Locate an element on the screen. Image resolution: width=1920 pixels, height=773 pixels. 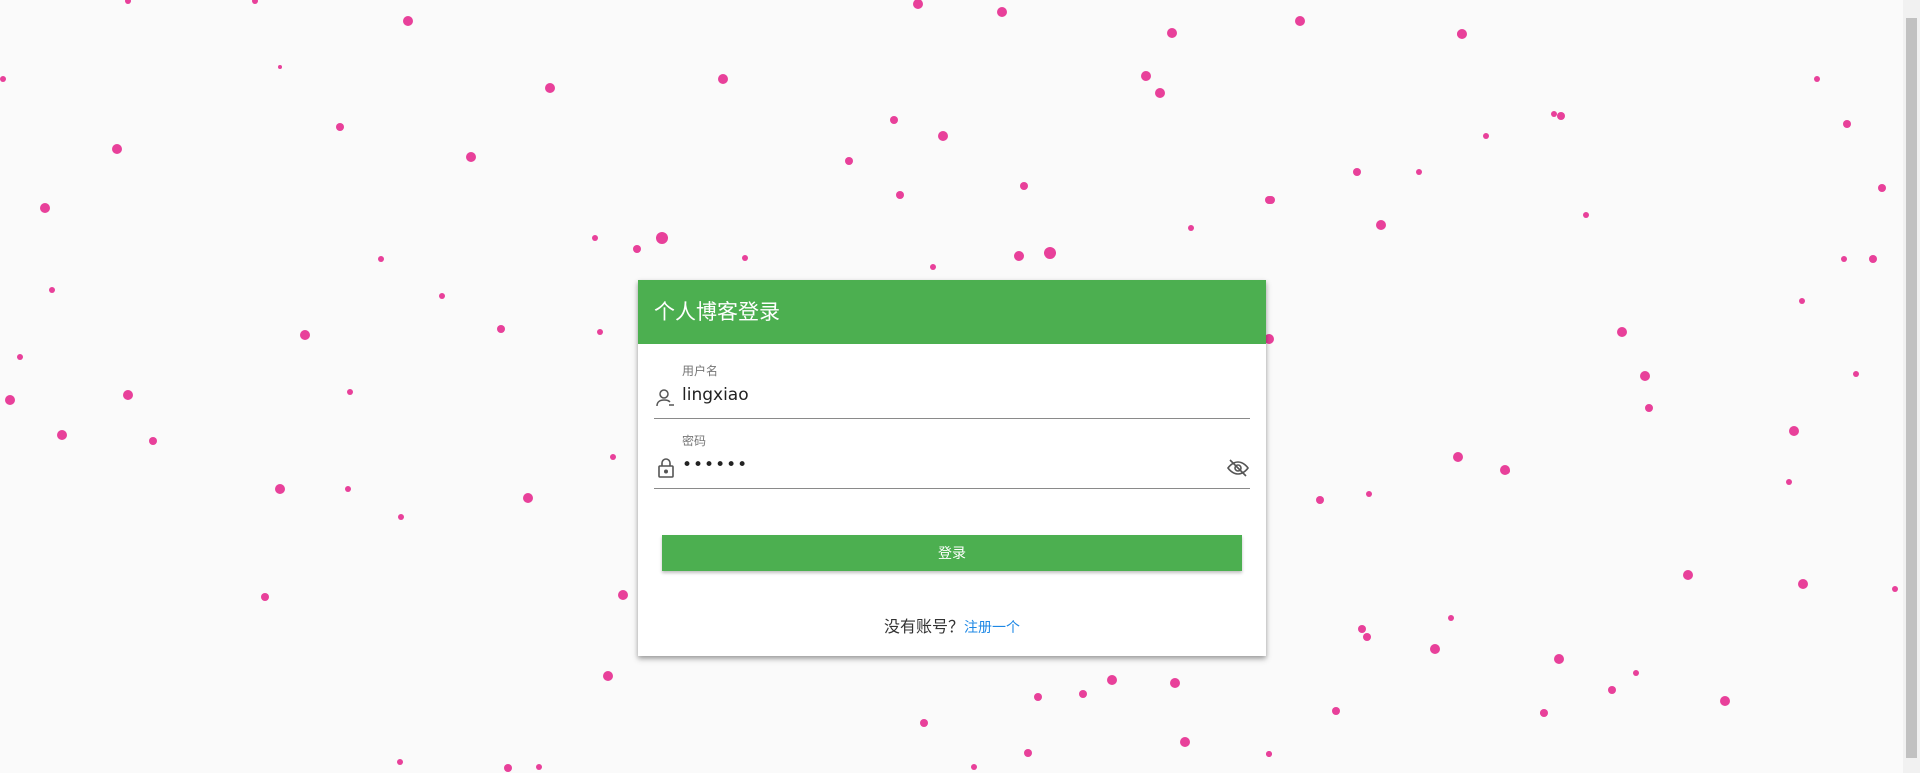
scrollbar-track is located at coordinates (1911, 386).